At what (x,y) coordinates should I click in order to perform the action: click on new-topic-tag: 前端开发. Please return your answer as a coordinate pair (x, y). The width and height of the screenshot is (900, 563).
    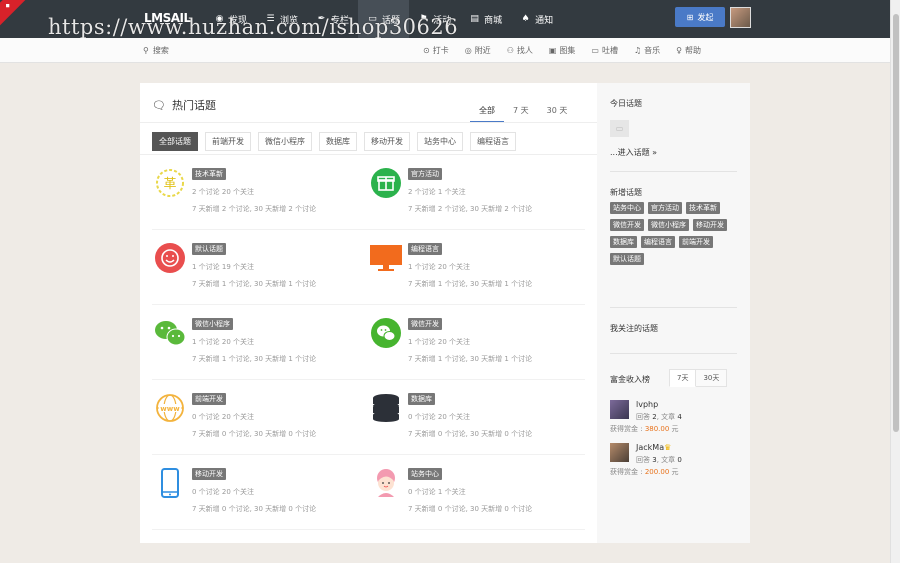
    Looking at the image, I should click on (696, 242).